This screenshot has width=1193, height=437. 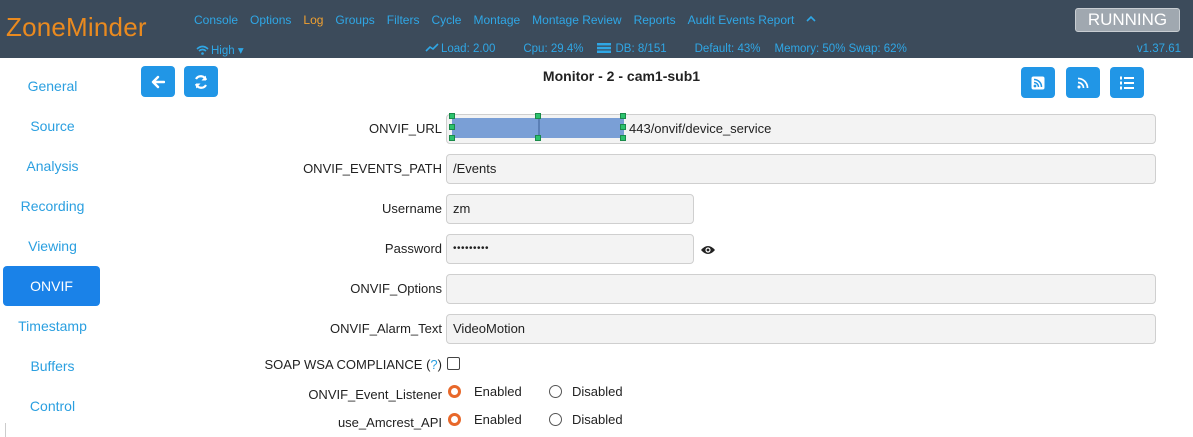 I want to click on nav-options: Options, so click(x=270, y=20).